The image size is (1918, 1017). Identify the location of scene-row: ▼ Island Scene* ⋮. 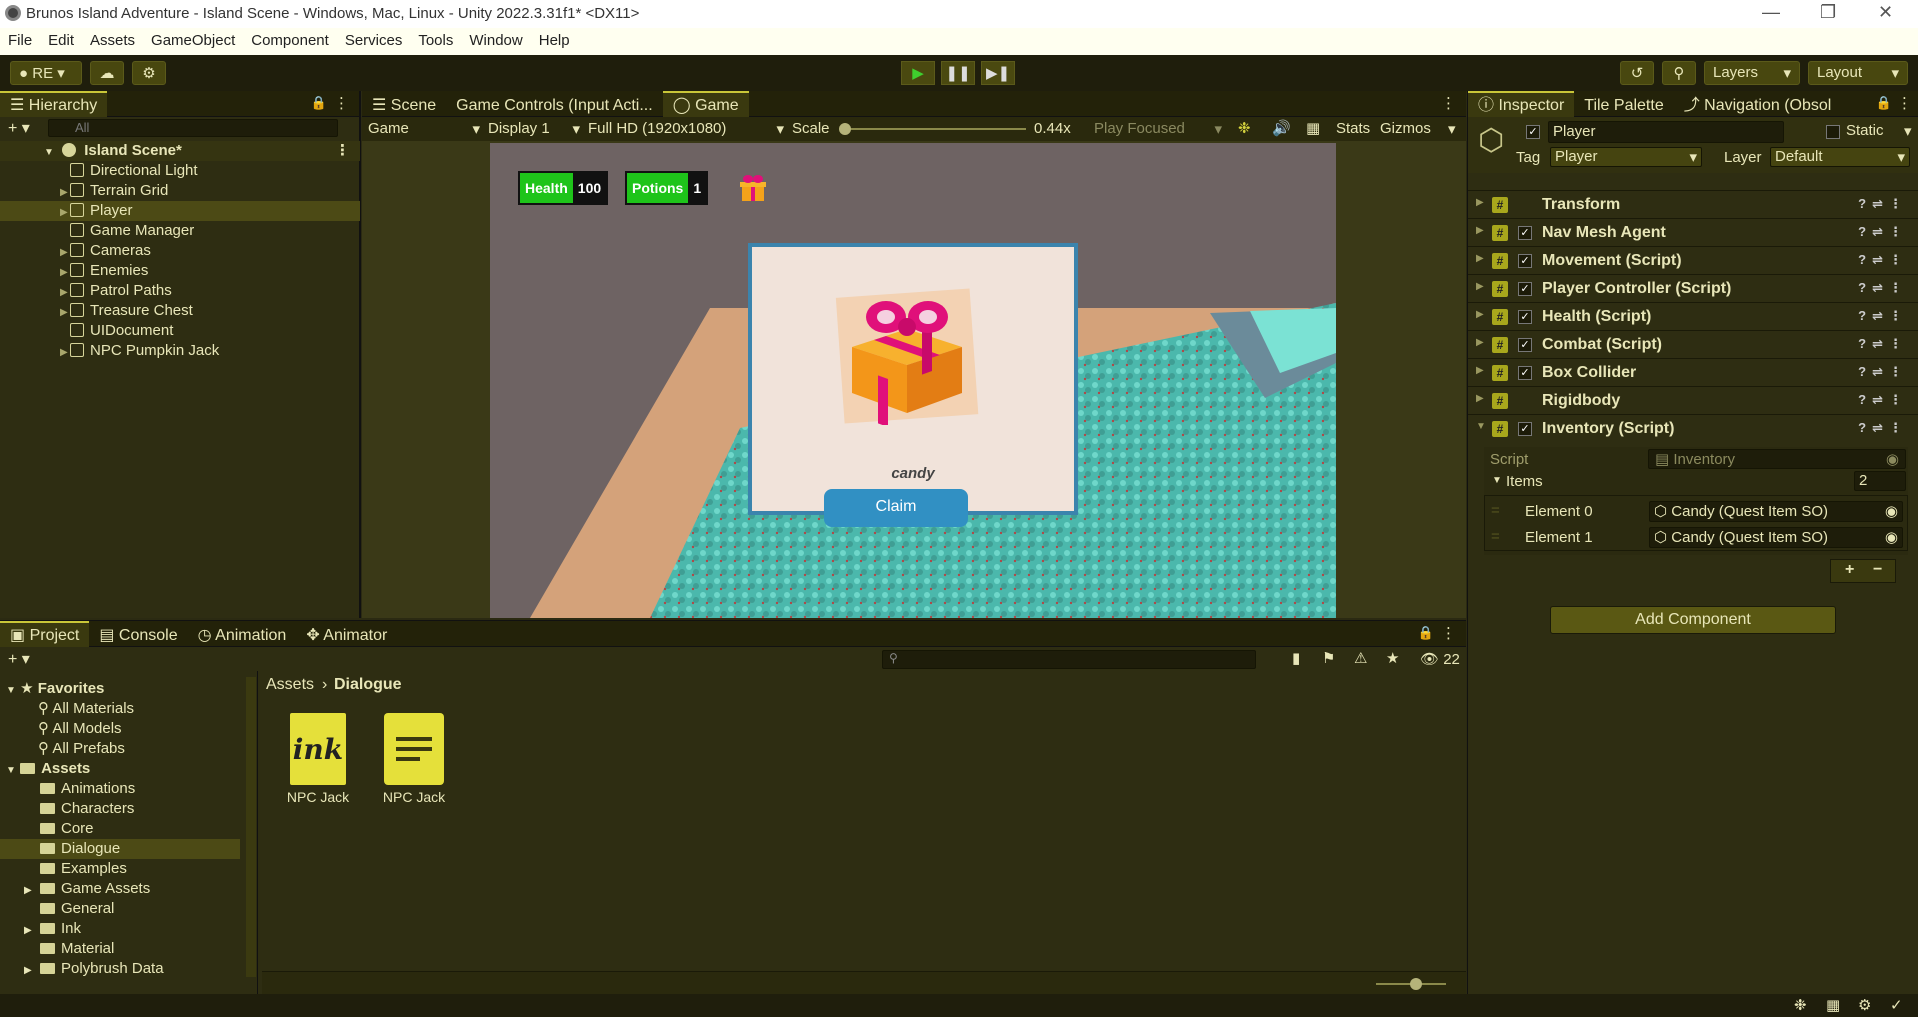
(180, 151).